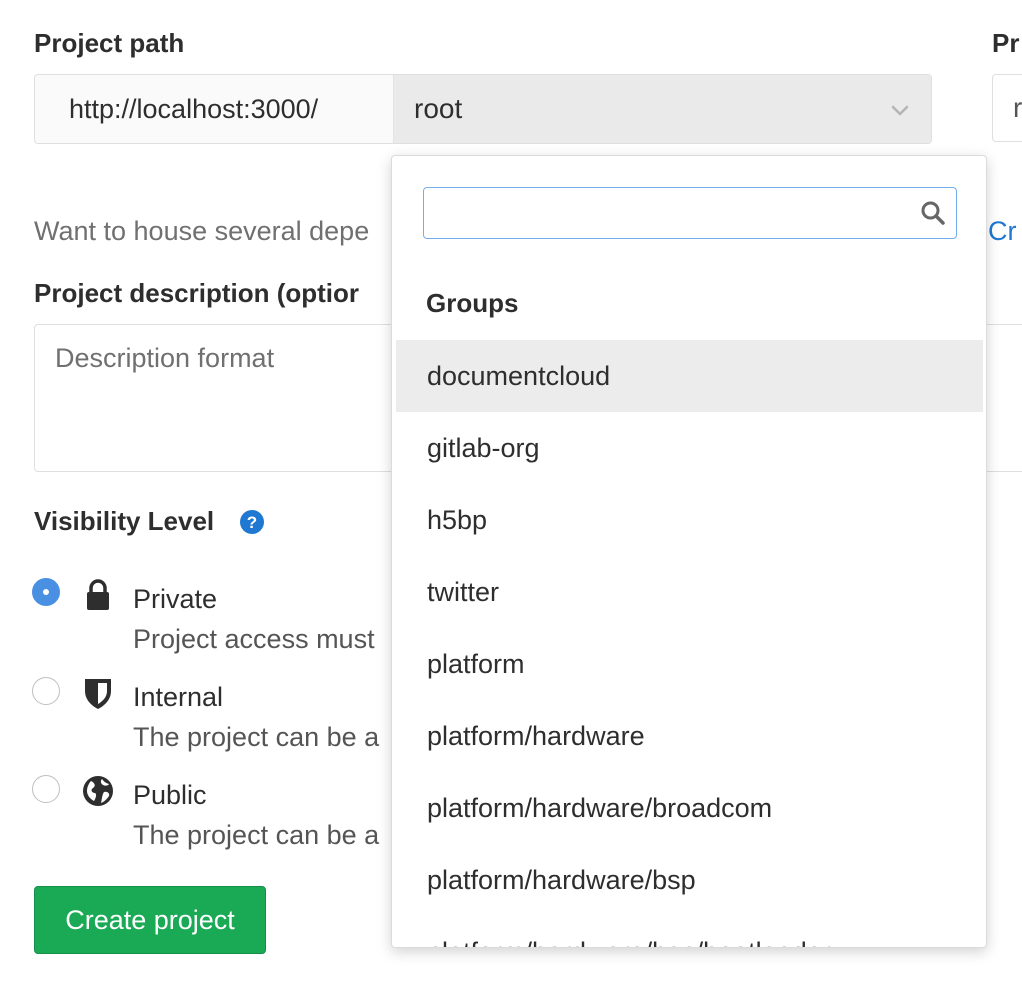 This screenshot has width=1022, height=982. What do you see at coordinates (689, 664) in the screenshot?
I see `dropdown-item: platform` at bounding box center [689, 664].